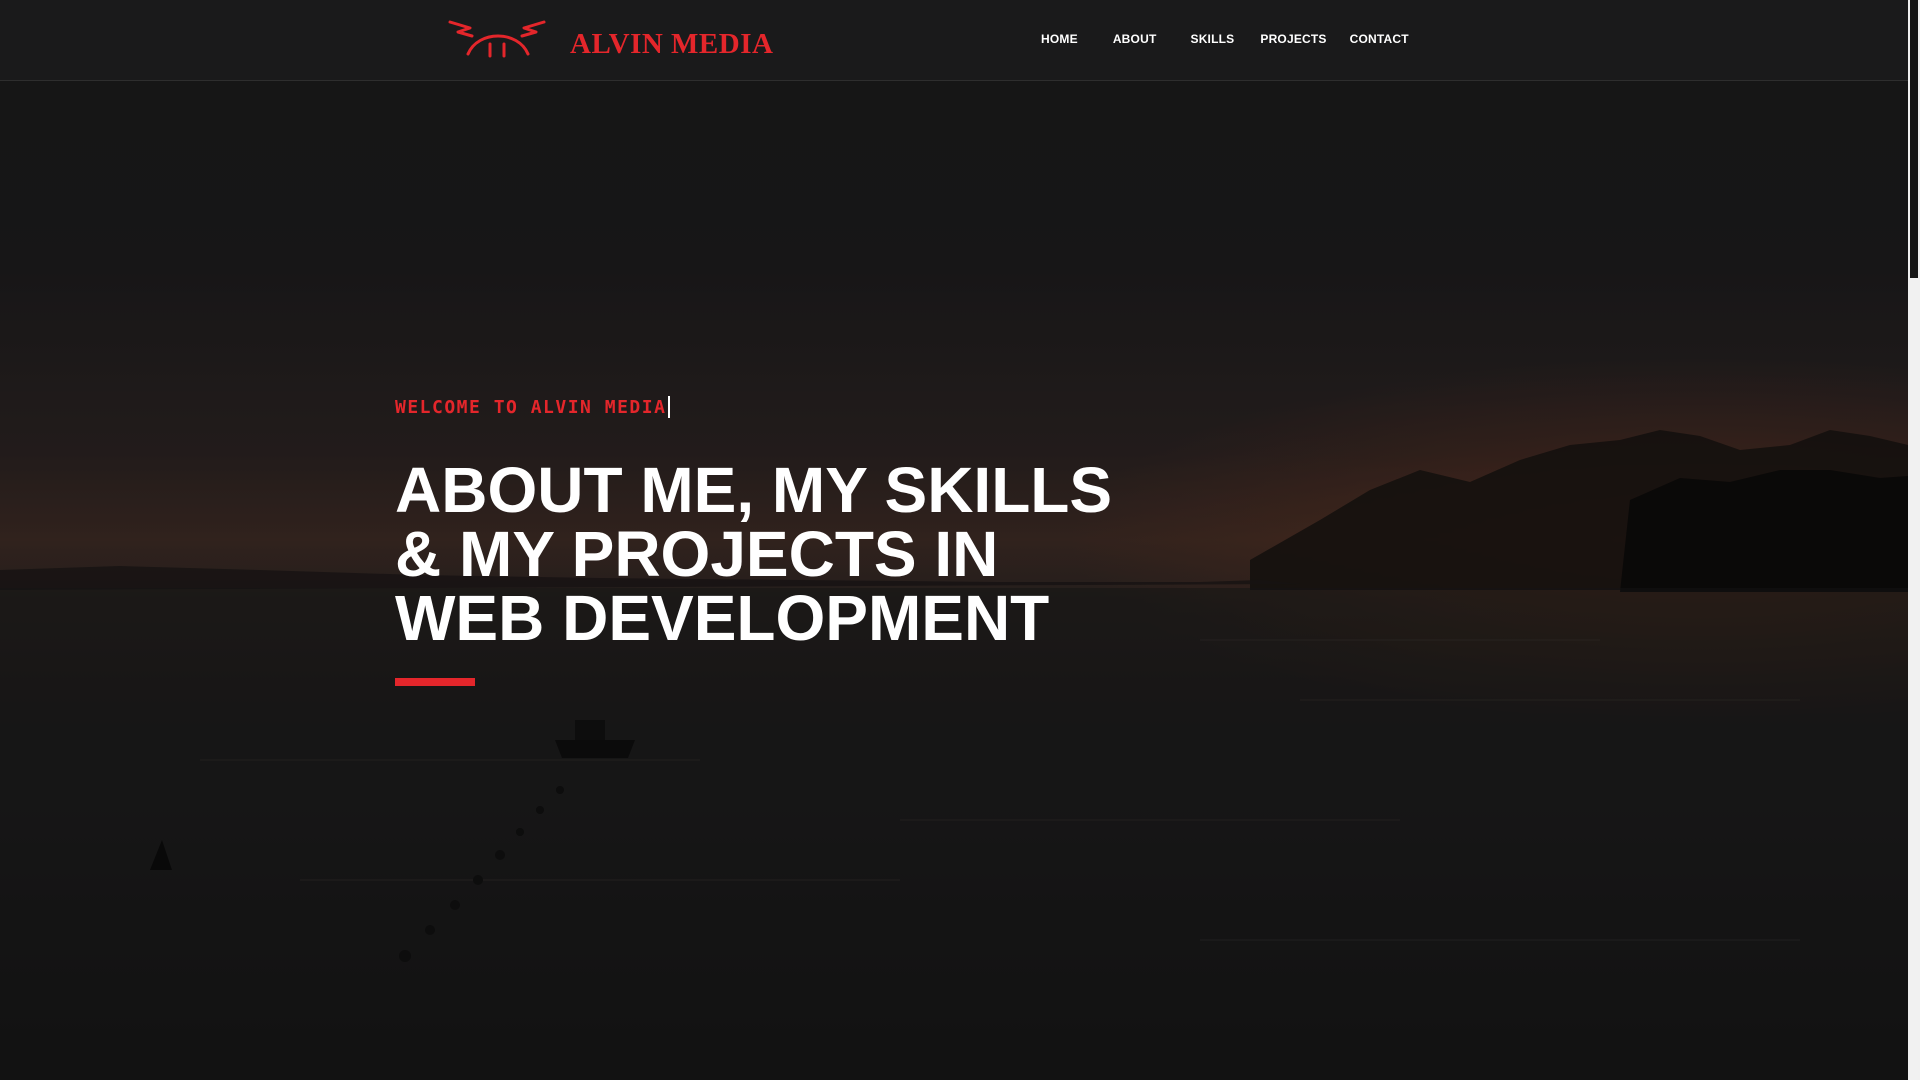 This screenshot has height=1080, width=1920. I want to click on accent-divider, so click(435, 682).